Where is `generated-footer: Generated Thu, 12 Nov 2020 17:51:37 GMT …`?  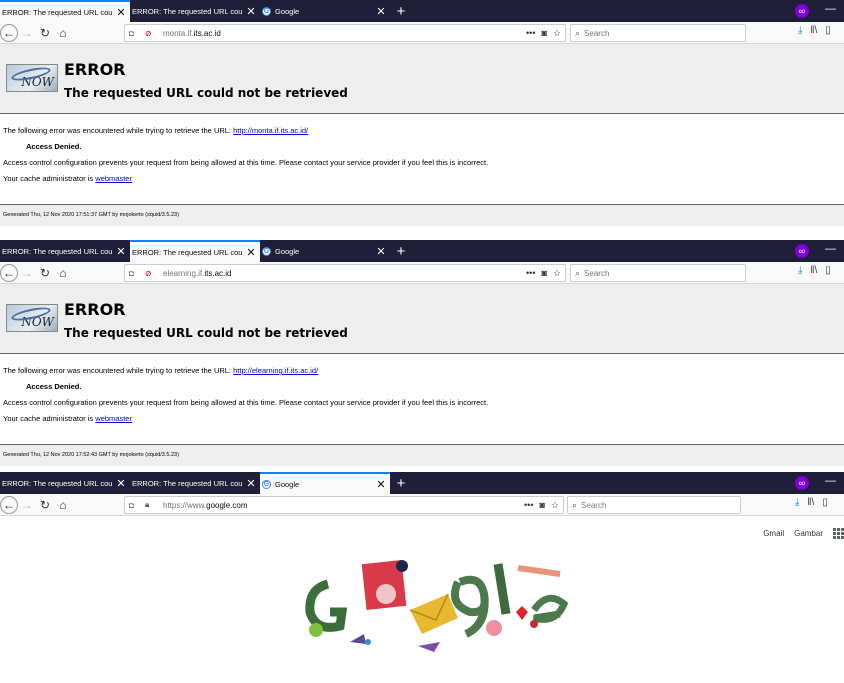
generated-footer: Generated Thu, 12 Nov 2020 17:51:37 GMT … is located at coordinates (422, 215).